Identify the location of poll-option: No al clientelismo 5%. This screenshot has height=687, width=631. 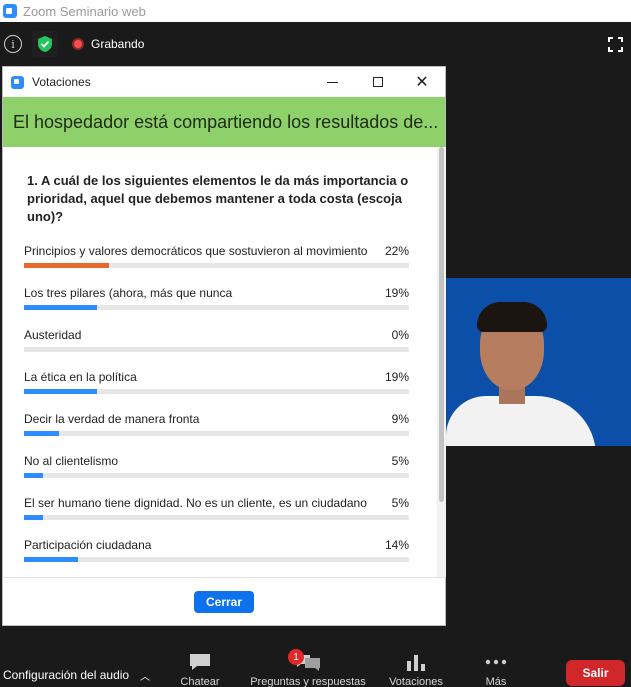
(216, 475).